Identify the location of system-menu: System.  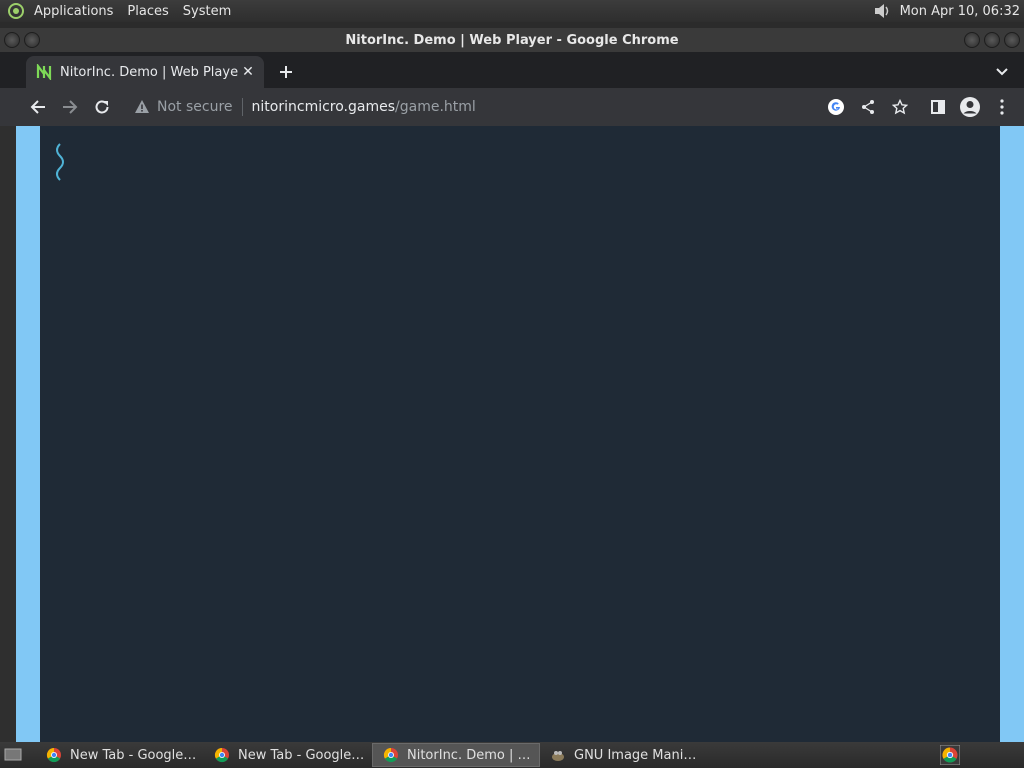
(207, 11).